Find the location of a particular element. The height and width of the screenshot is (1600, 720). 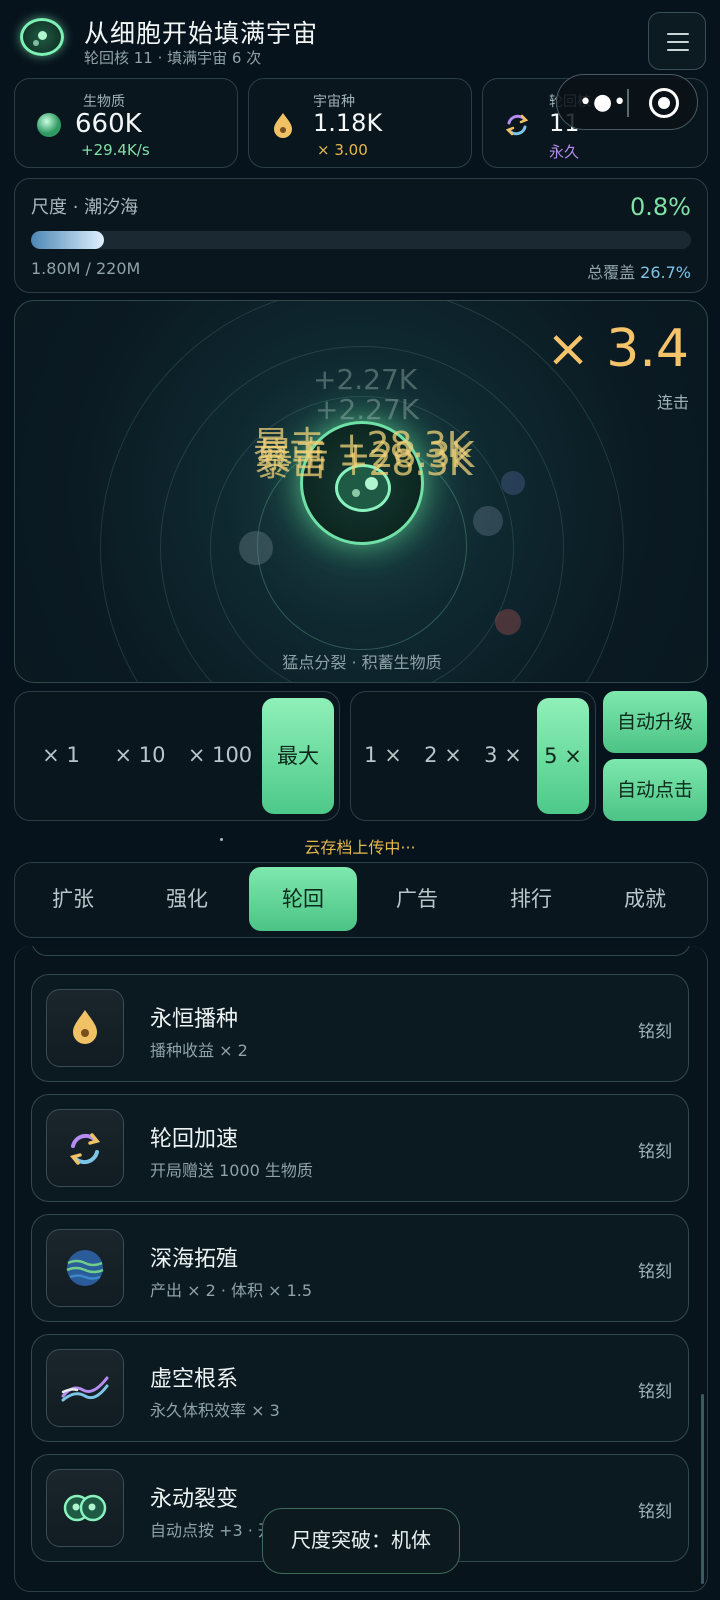

list-item: 深海拓殖 产出 × 2 · 体积 × 1.5 铭刻 is located at coordinates (360, 1268).